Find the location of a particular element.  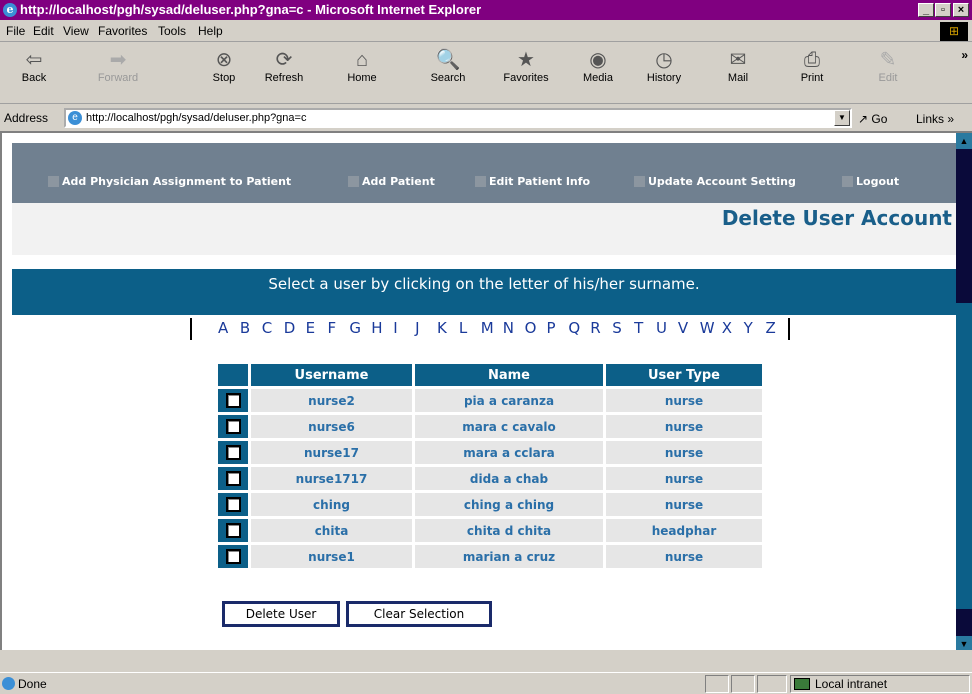

toolbar-mail-button: ✉ Mail is located at coordinates (738, 66).